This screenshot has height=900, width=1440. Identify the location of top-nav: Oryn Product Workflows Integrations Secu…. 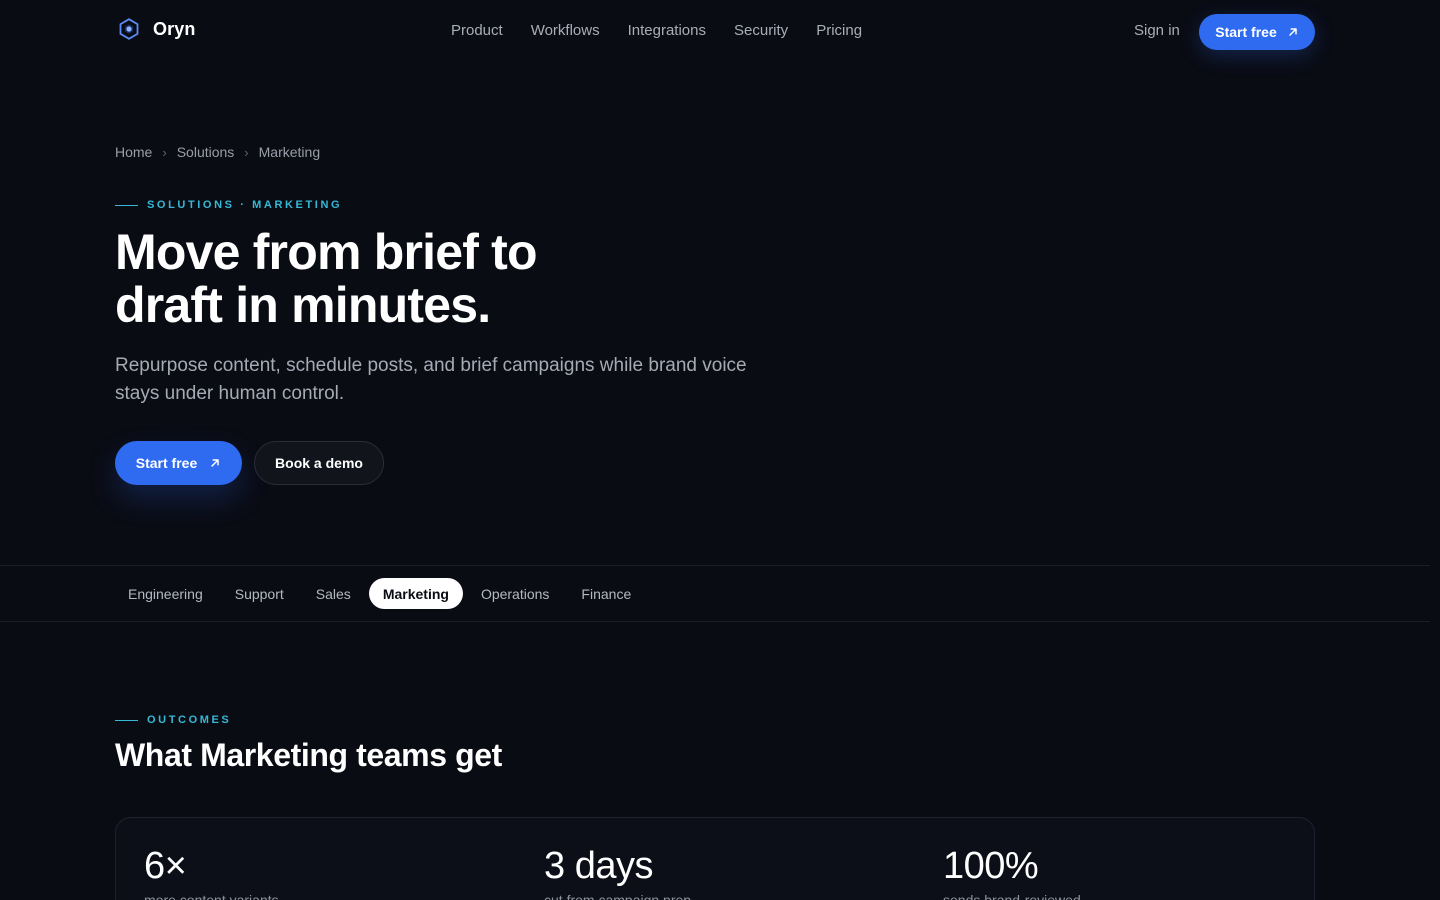
(720, 32).